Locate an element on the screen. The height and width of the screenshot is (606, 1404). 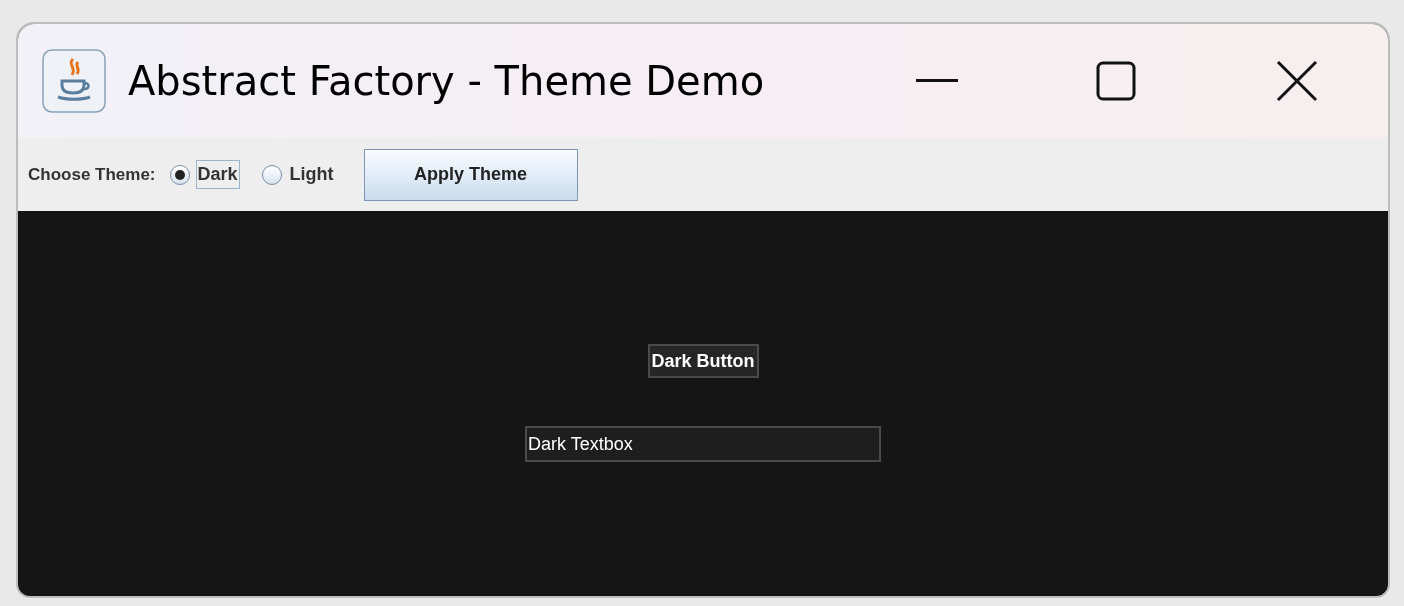
window-title: Abstract Factory - Theme Demo is located at coordinates (446, 81).